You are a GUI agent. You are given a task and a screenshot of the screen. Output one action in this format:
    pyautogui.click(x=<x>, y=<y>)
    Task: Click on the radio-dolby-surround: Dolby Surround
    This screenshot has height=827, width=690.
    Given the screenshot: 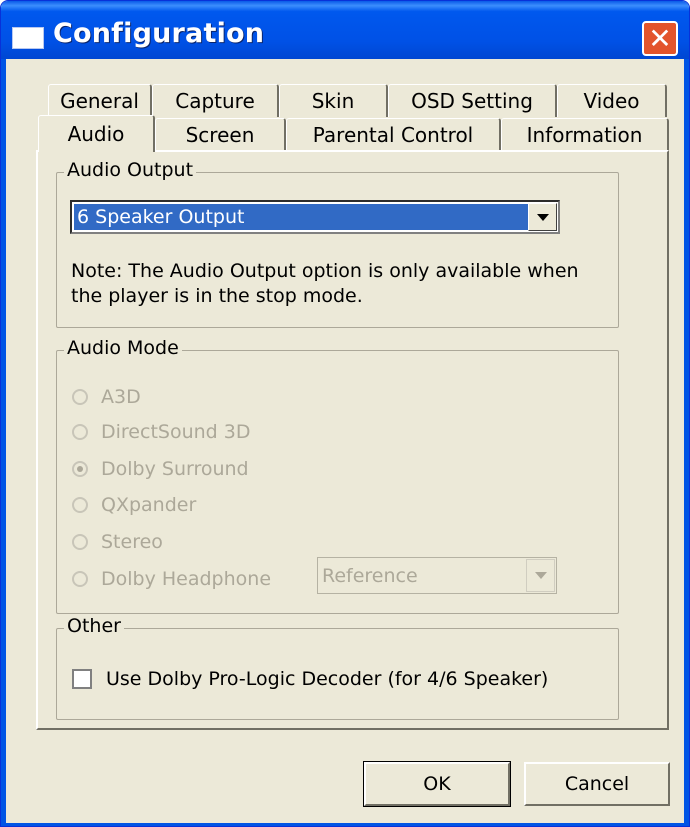 What is the action you would take?
    pyautogui.click(x=160, y=469)
    